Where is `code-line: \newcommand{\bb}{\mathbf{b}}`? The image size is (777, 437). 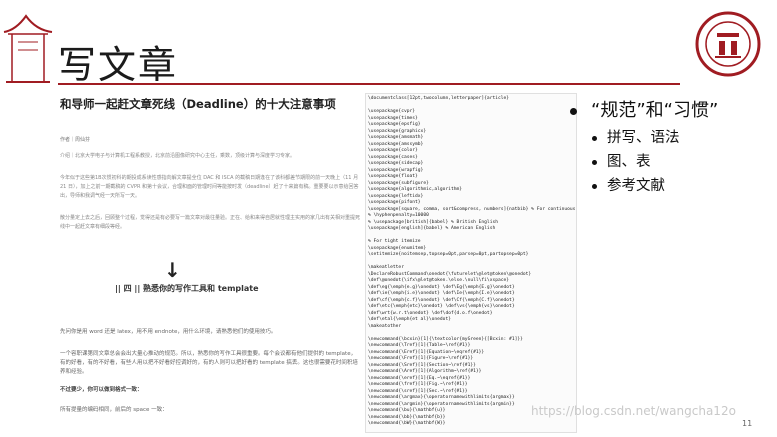
code-line: \newcommand{\bb}{\mathbf{b}} is located at coordinates (407, 417).